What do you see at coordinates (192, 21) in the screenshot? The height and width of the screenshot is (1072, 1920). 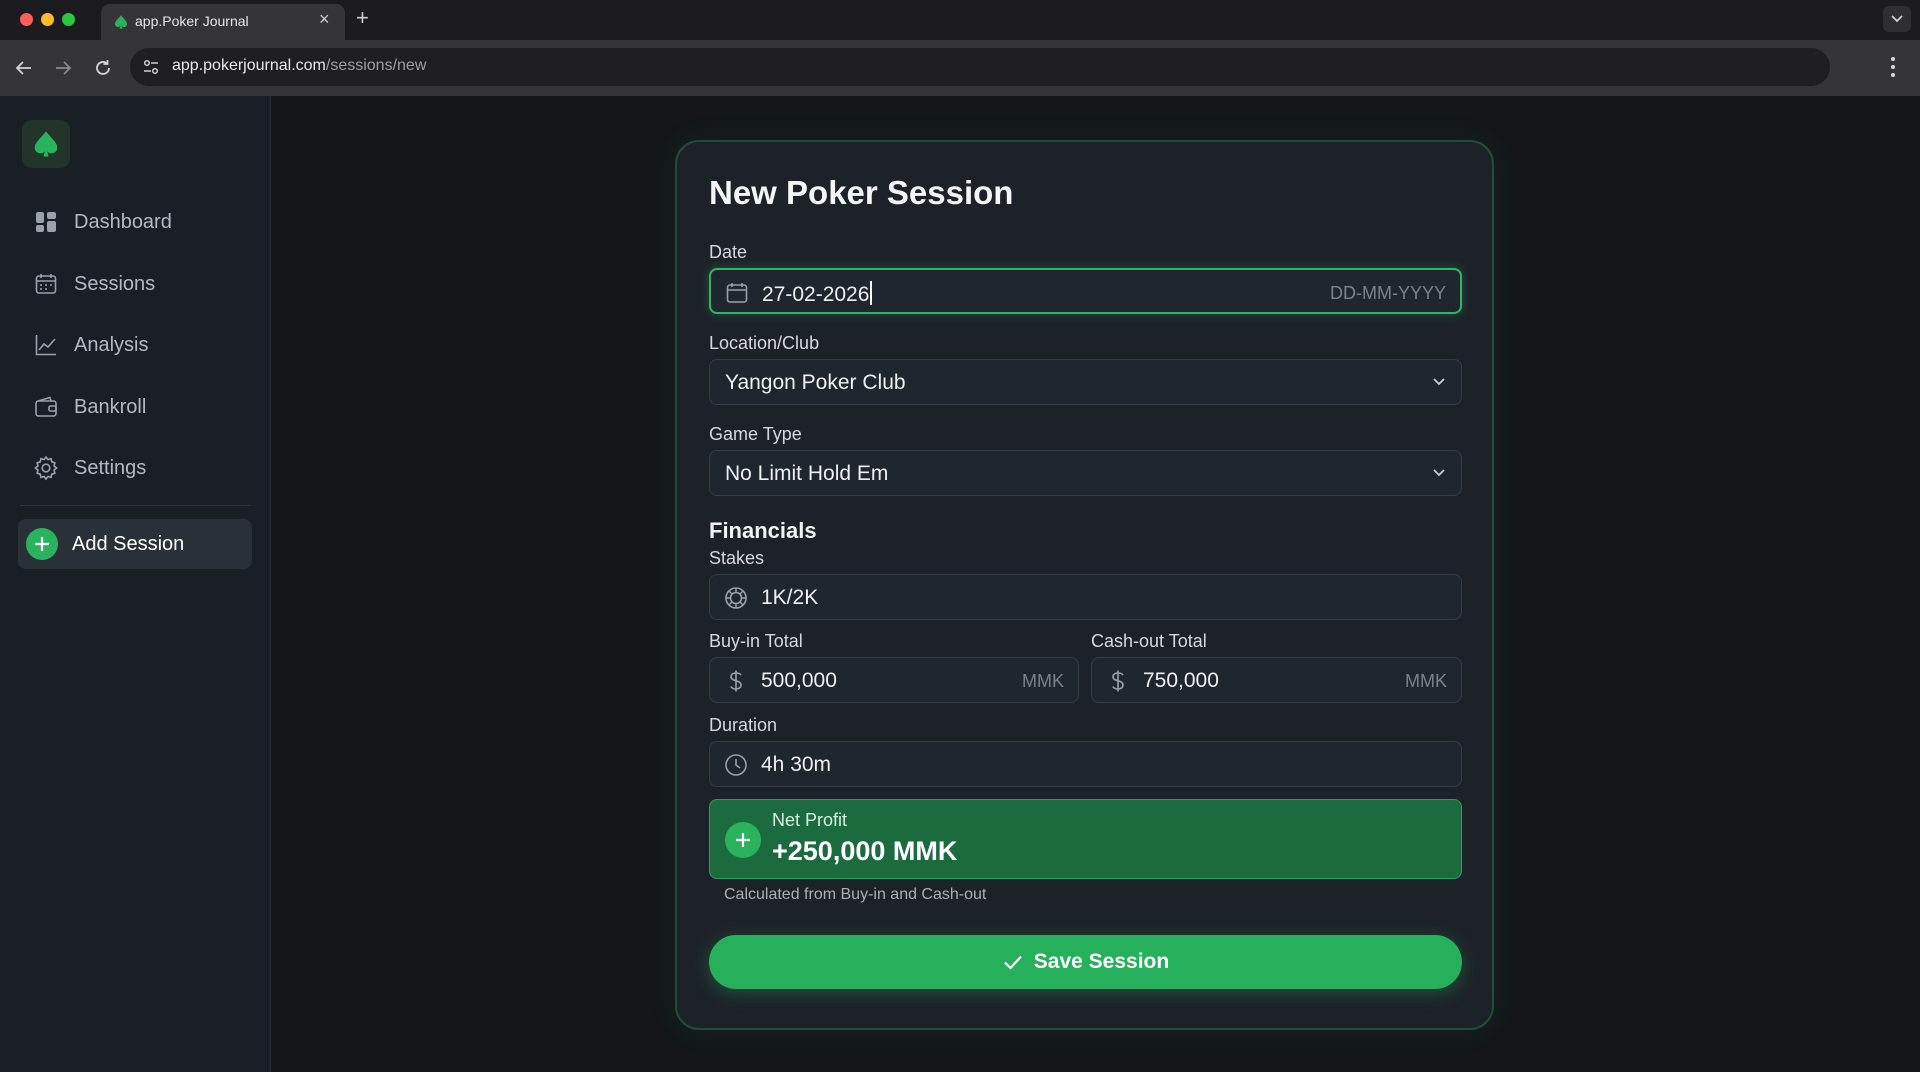 I see `tab-title: app.Poker Journal` at bounding box center [192, 21].